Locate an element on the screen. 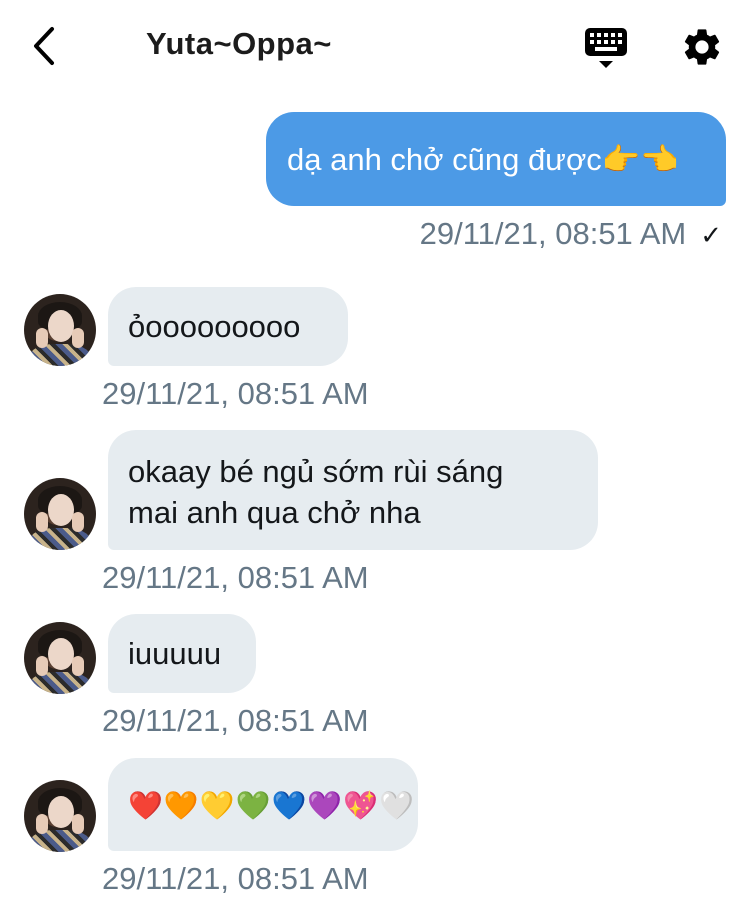 The width and height of the screenshot is (750, 905). keyboard-icon is located at coordinates (606, 48).